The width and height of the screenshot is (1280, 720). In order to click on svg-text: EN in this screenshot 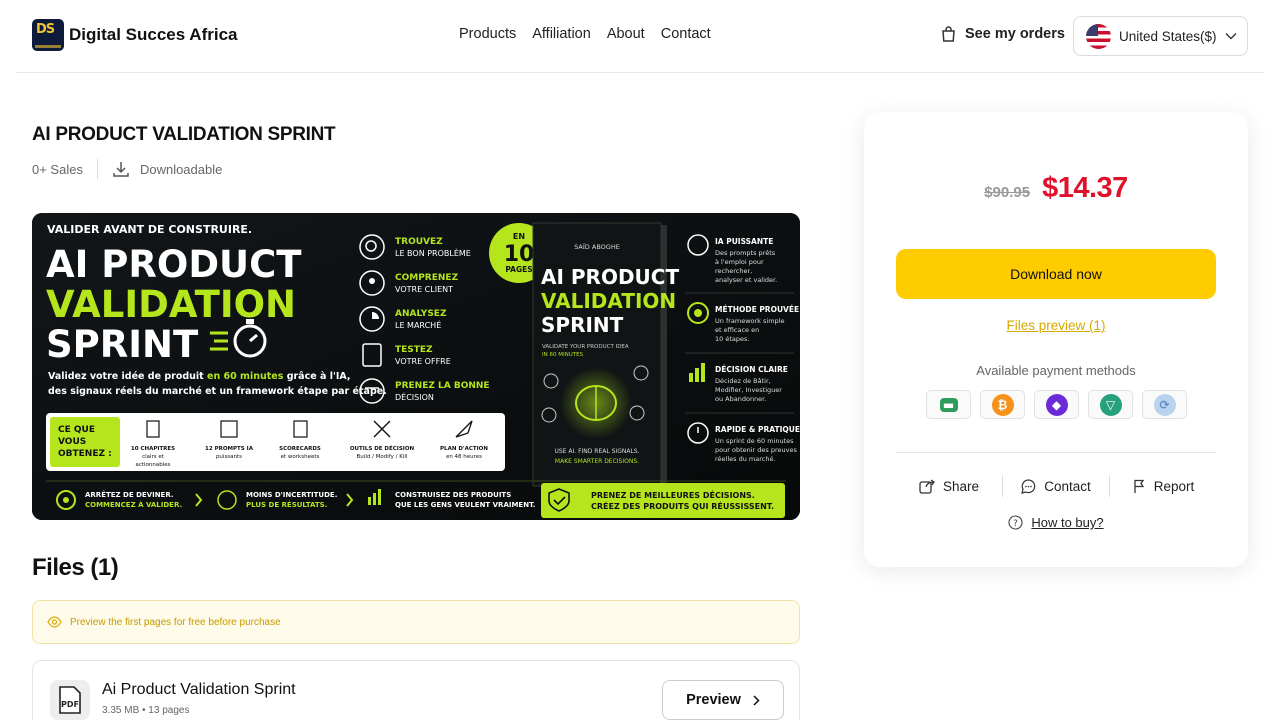, I will do `click(519, 236)`.